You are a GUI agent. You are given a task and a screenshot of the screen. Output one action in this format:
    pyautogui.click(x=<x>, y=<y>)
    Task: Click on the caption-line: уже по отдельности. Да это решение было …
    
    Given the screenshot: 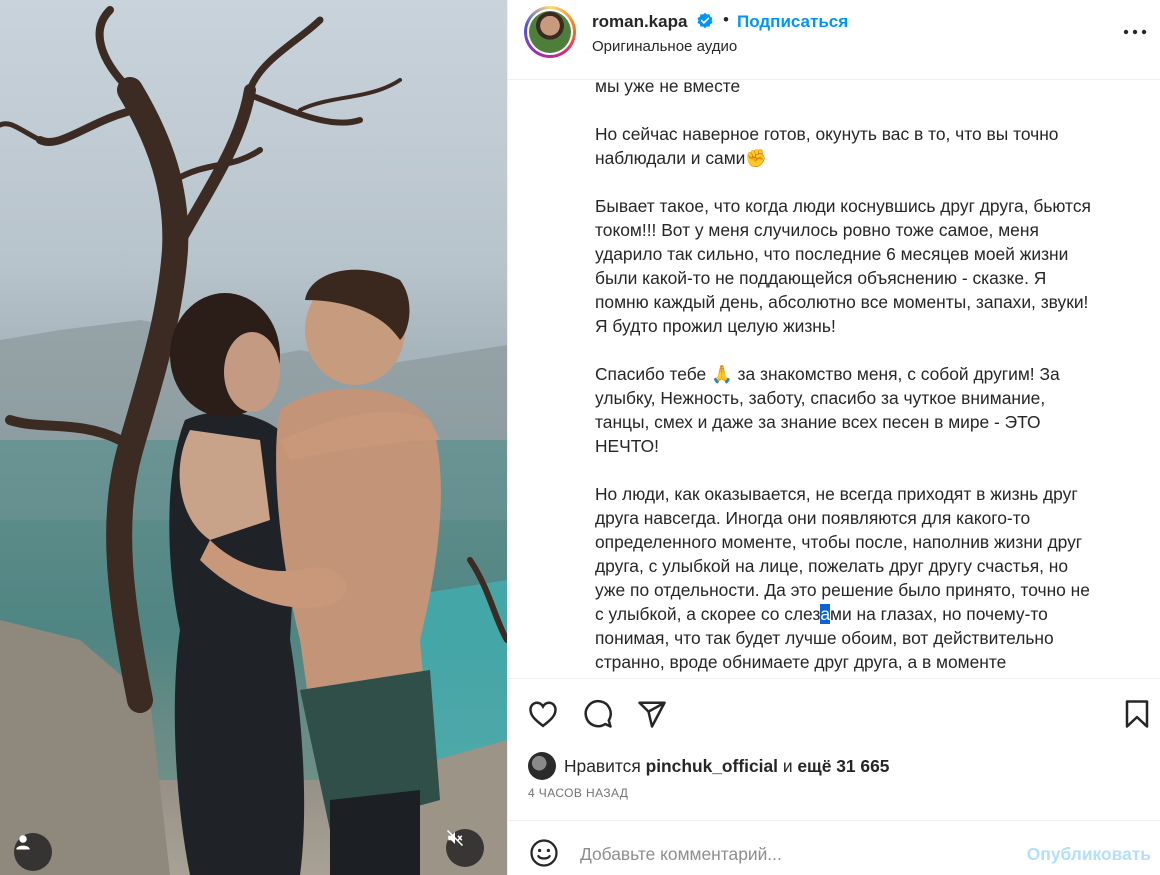 What is the action you would take?
    pyautogui.click(x=842, y=590)
    